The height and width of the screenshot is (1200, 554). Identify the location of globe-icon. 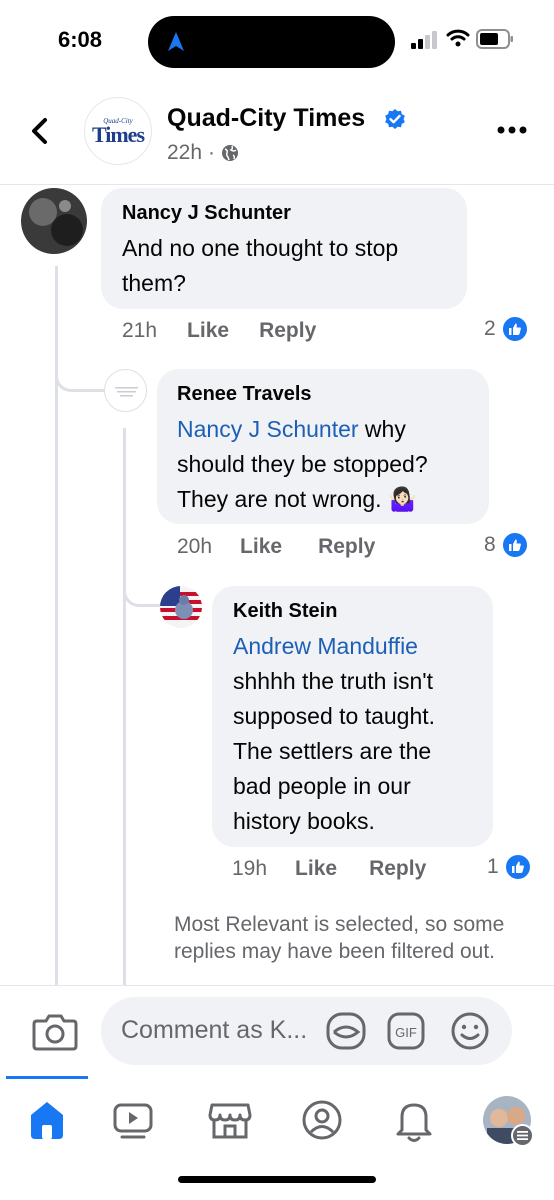
(230, 153).